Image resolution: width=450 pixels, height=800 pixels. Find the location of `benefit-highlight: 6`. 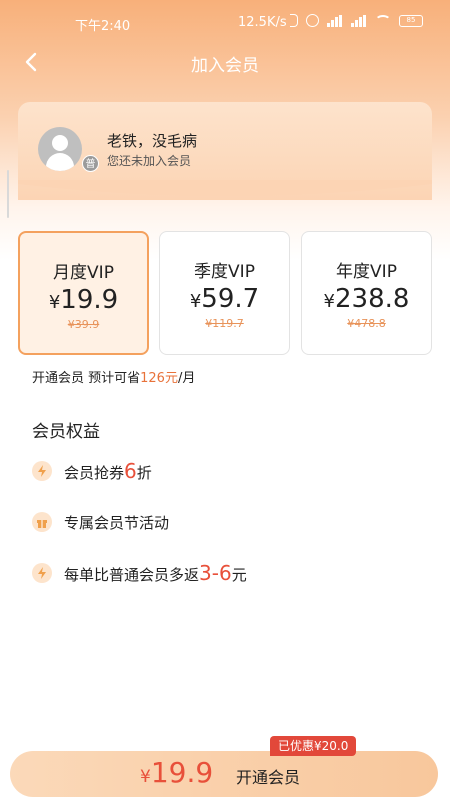

benefit-highlight: 6 is located at coordinates (130, 471).